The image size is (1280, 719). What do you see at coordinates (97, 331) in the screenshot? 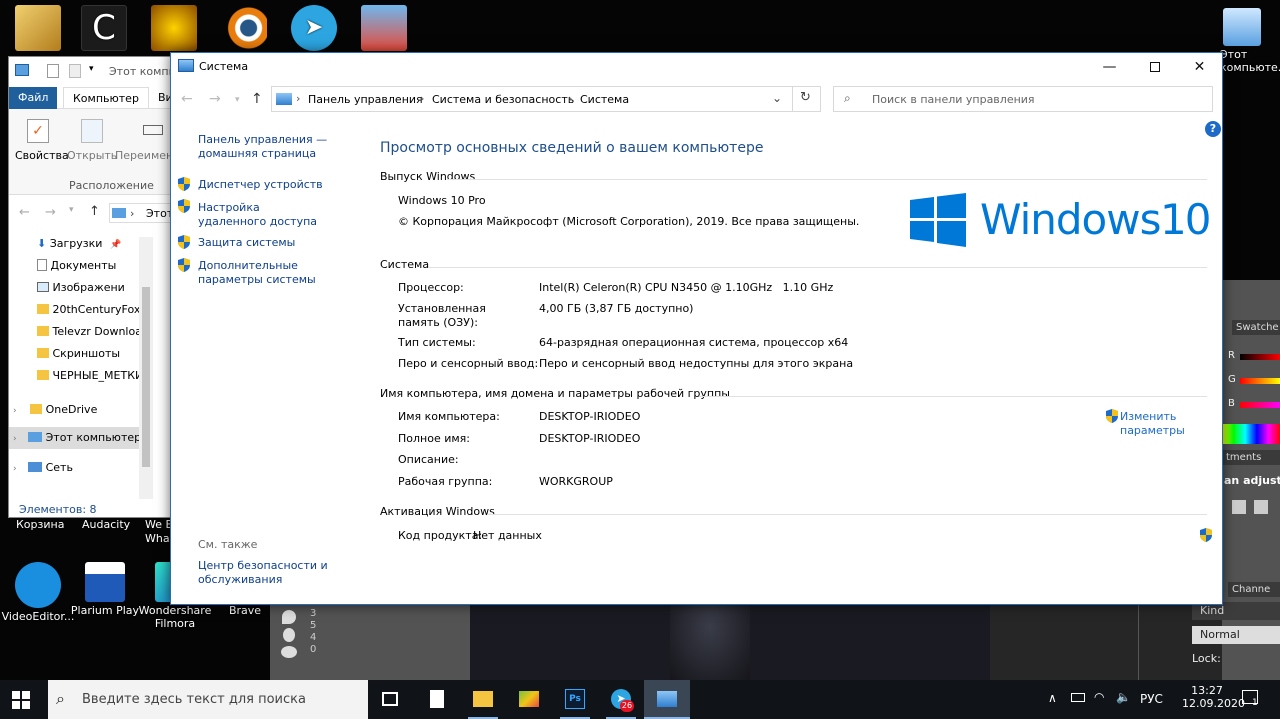
I see `tree-label: Televzr Downloa` at bounding box center [97, 331].